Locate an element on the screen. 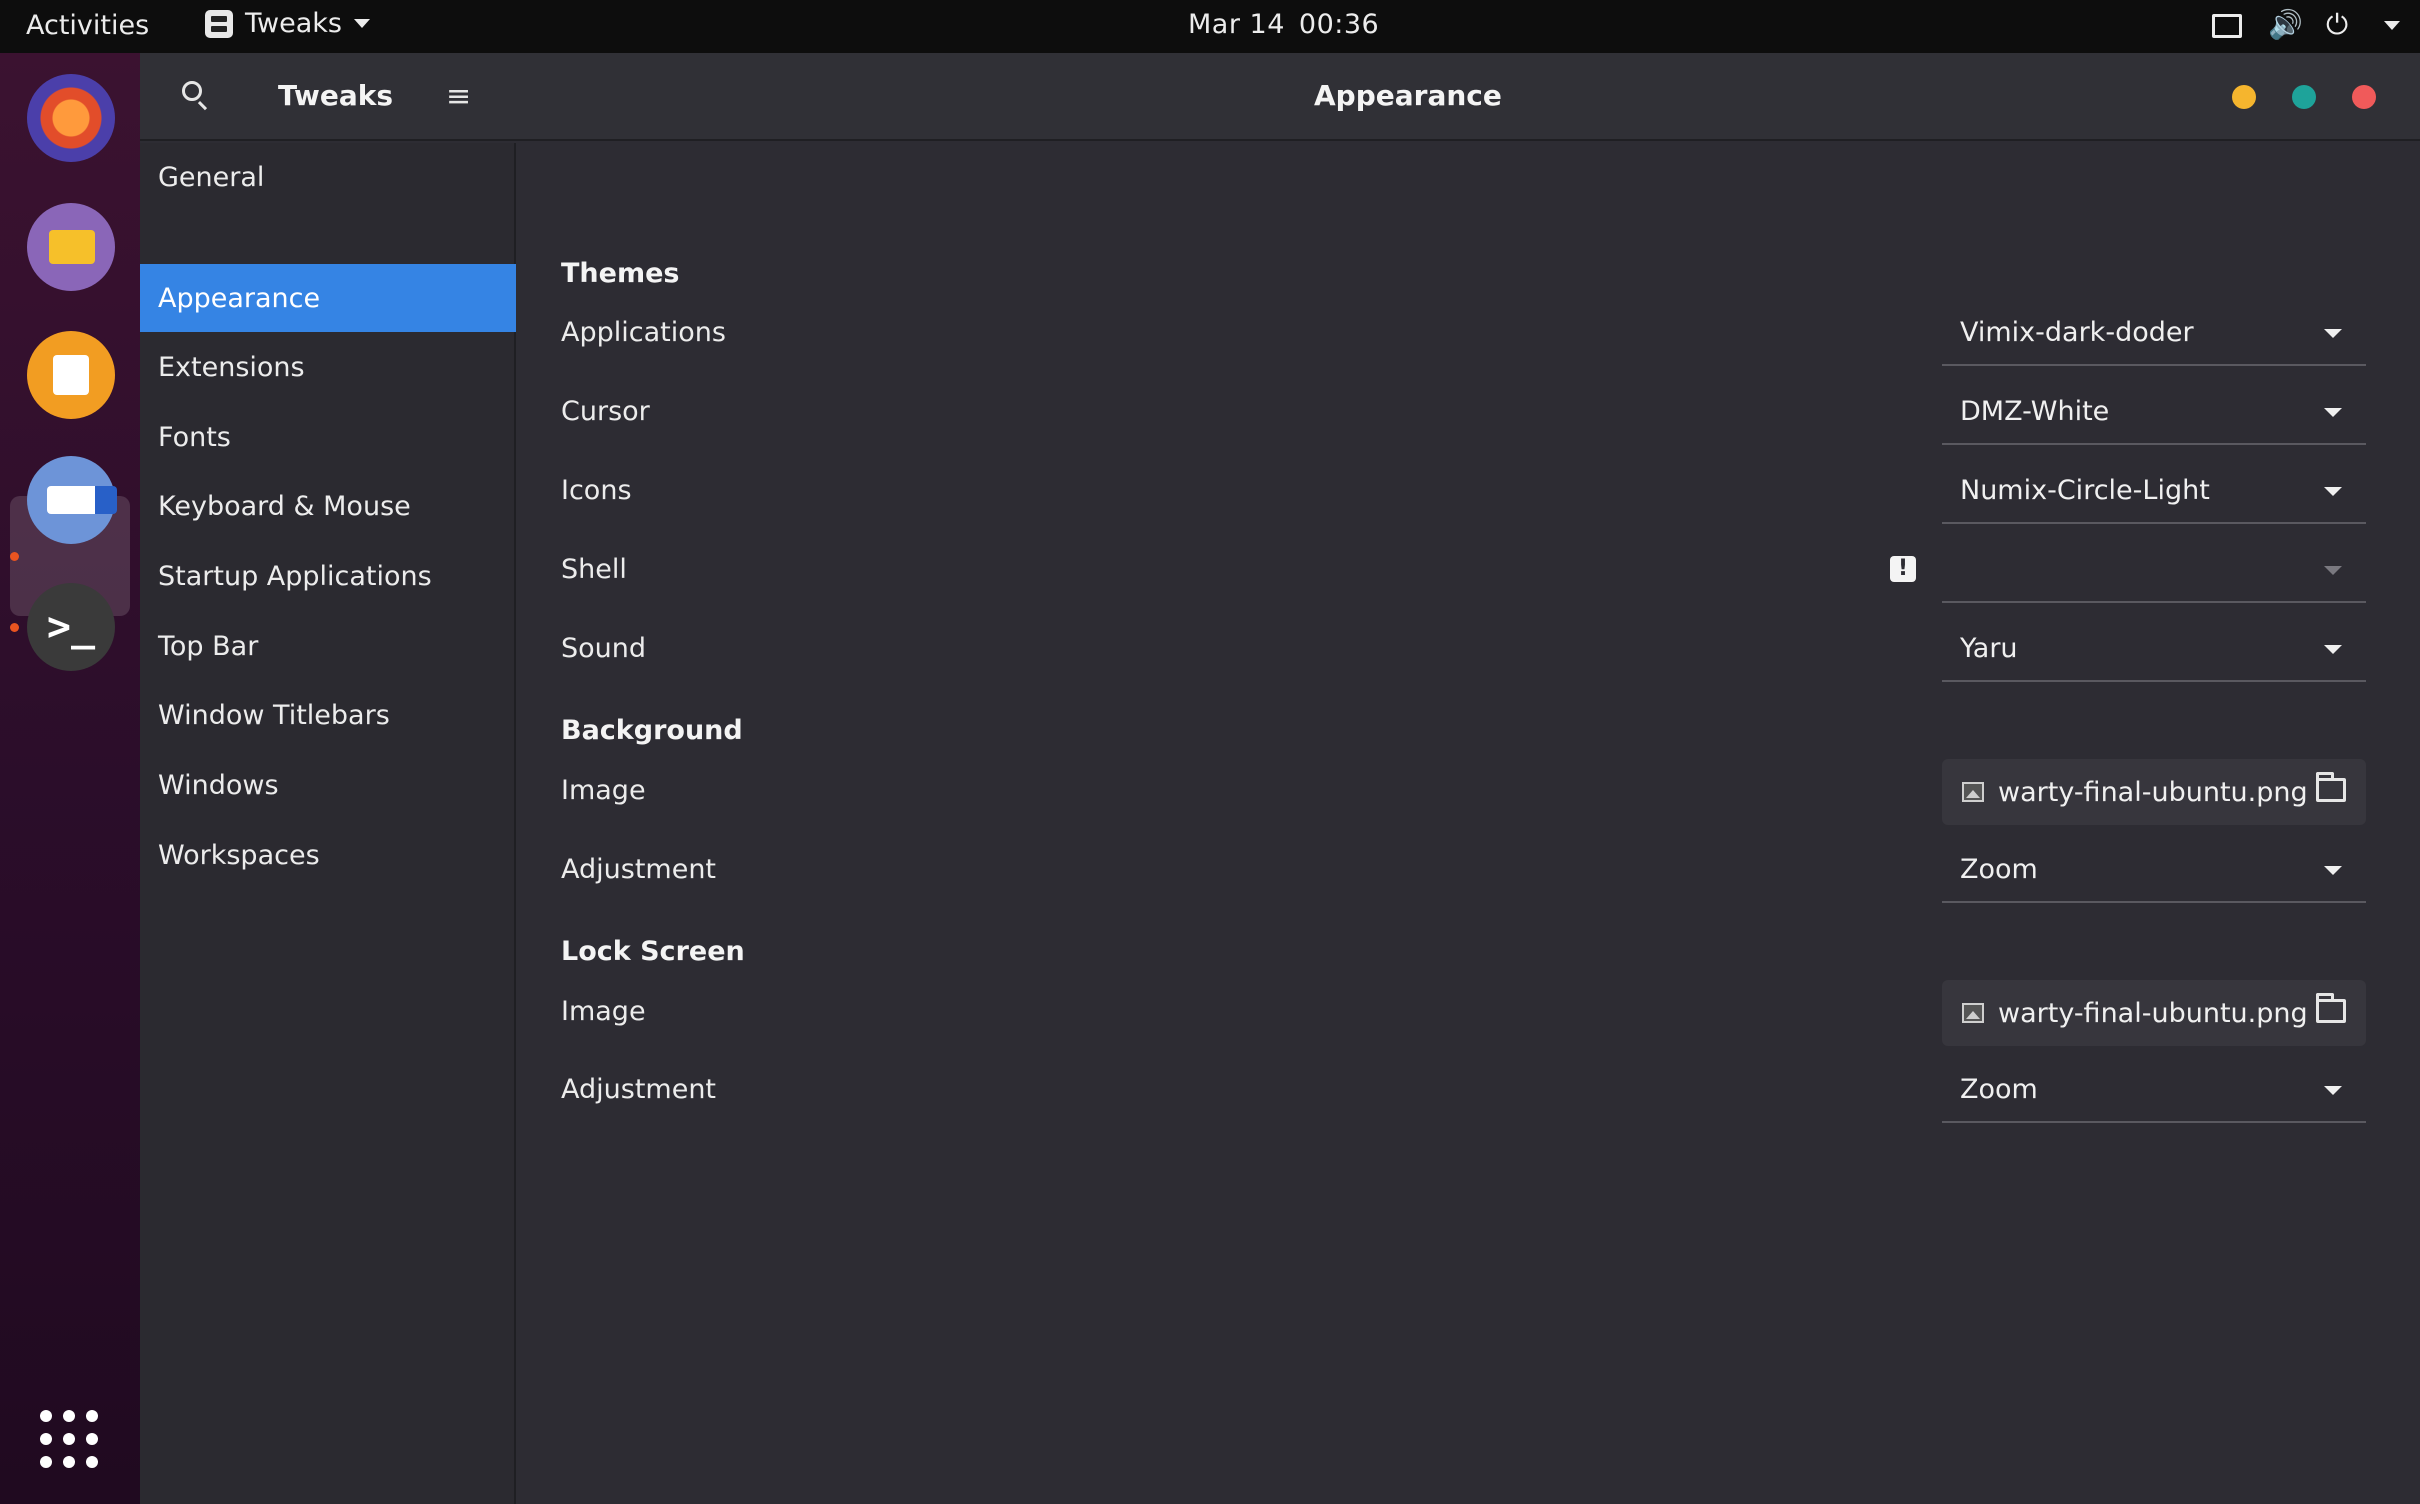 This screenshot has width=2420, height=1504. volume-icon: 🔊 is located at coordinates (2285, 25).